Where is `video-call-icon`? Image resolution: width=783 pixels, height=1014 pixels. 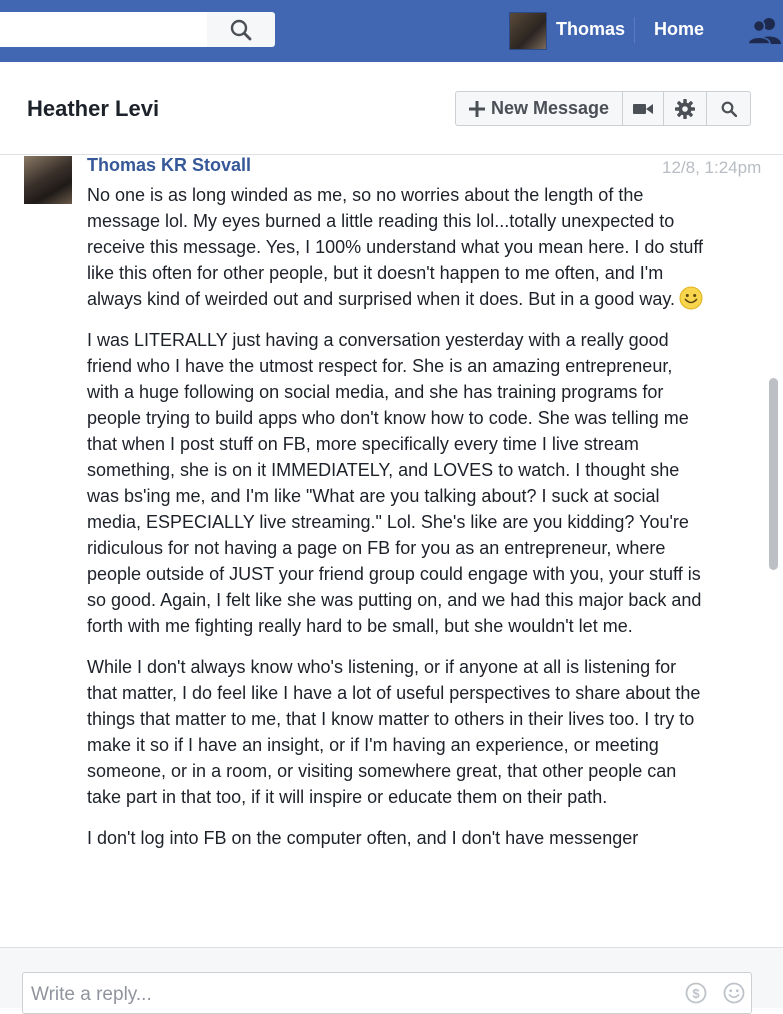 video-call-icon is located at coordinates (643, 108).